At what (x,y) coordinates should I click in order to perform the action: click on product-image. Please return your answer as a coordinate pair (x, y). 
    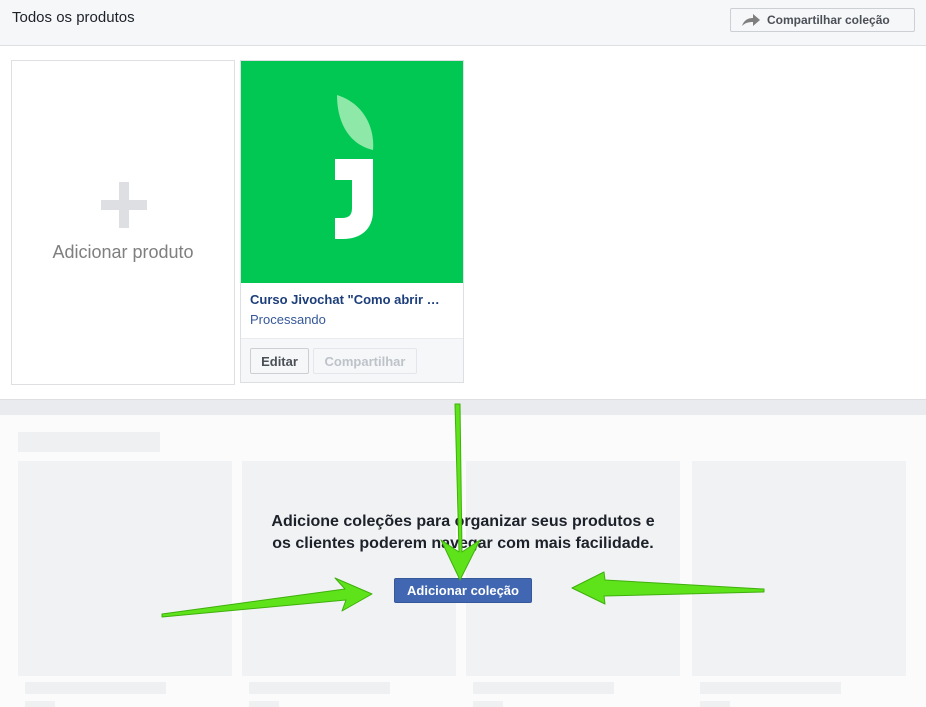
    Looking at the image, I should click on (352, 172).